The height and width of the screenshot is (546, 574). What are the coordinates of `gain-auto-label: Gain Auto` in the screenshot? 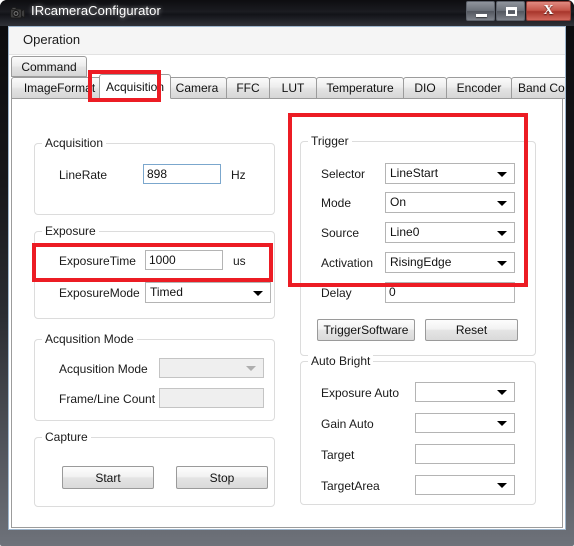 It's located at (347, 424).